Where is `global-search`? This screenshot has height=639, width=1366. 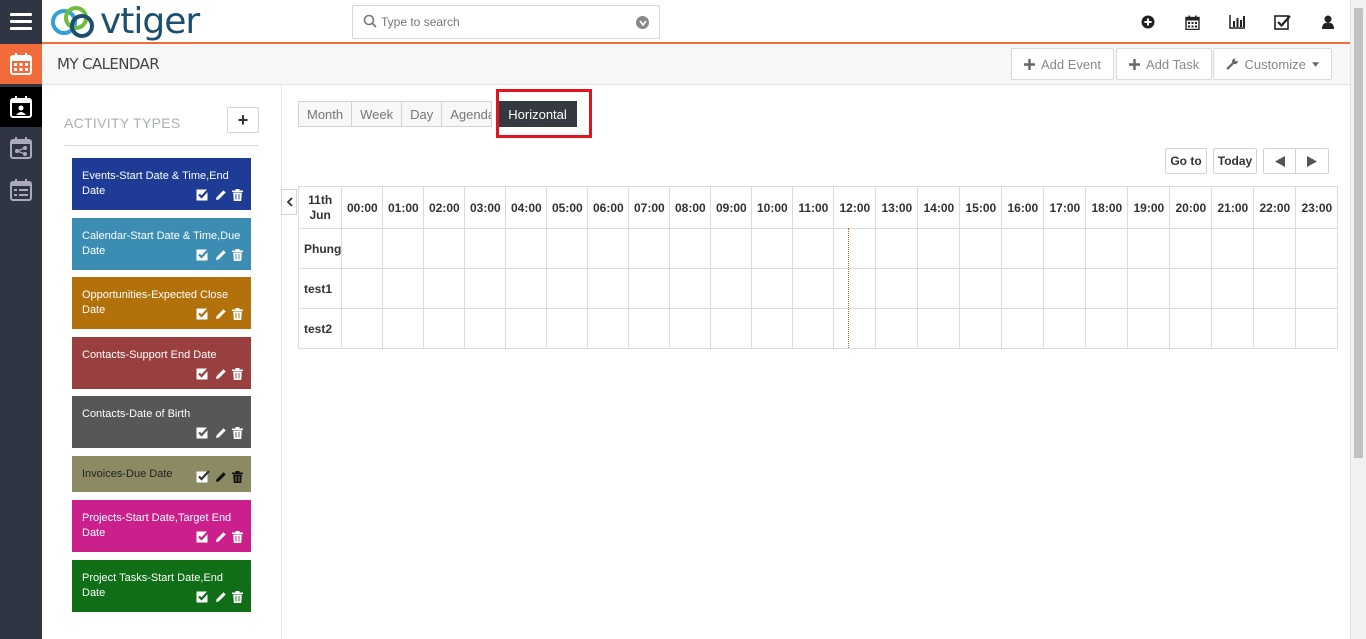
global-search is located at coordinates (506, 22).